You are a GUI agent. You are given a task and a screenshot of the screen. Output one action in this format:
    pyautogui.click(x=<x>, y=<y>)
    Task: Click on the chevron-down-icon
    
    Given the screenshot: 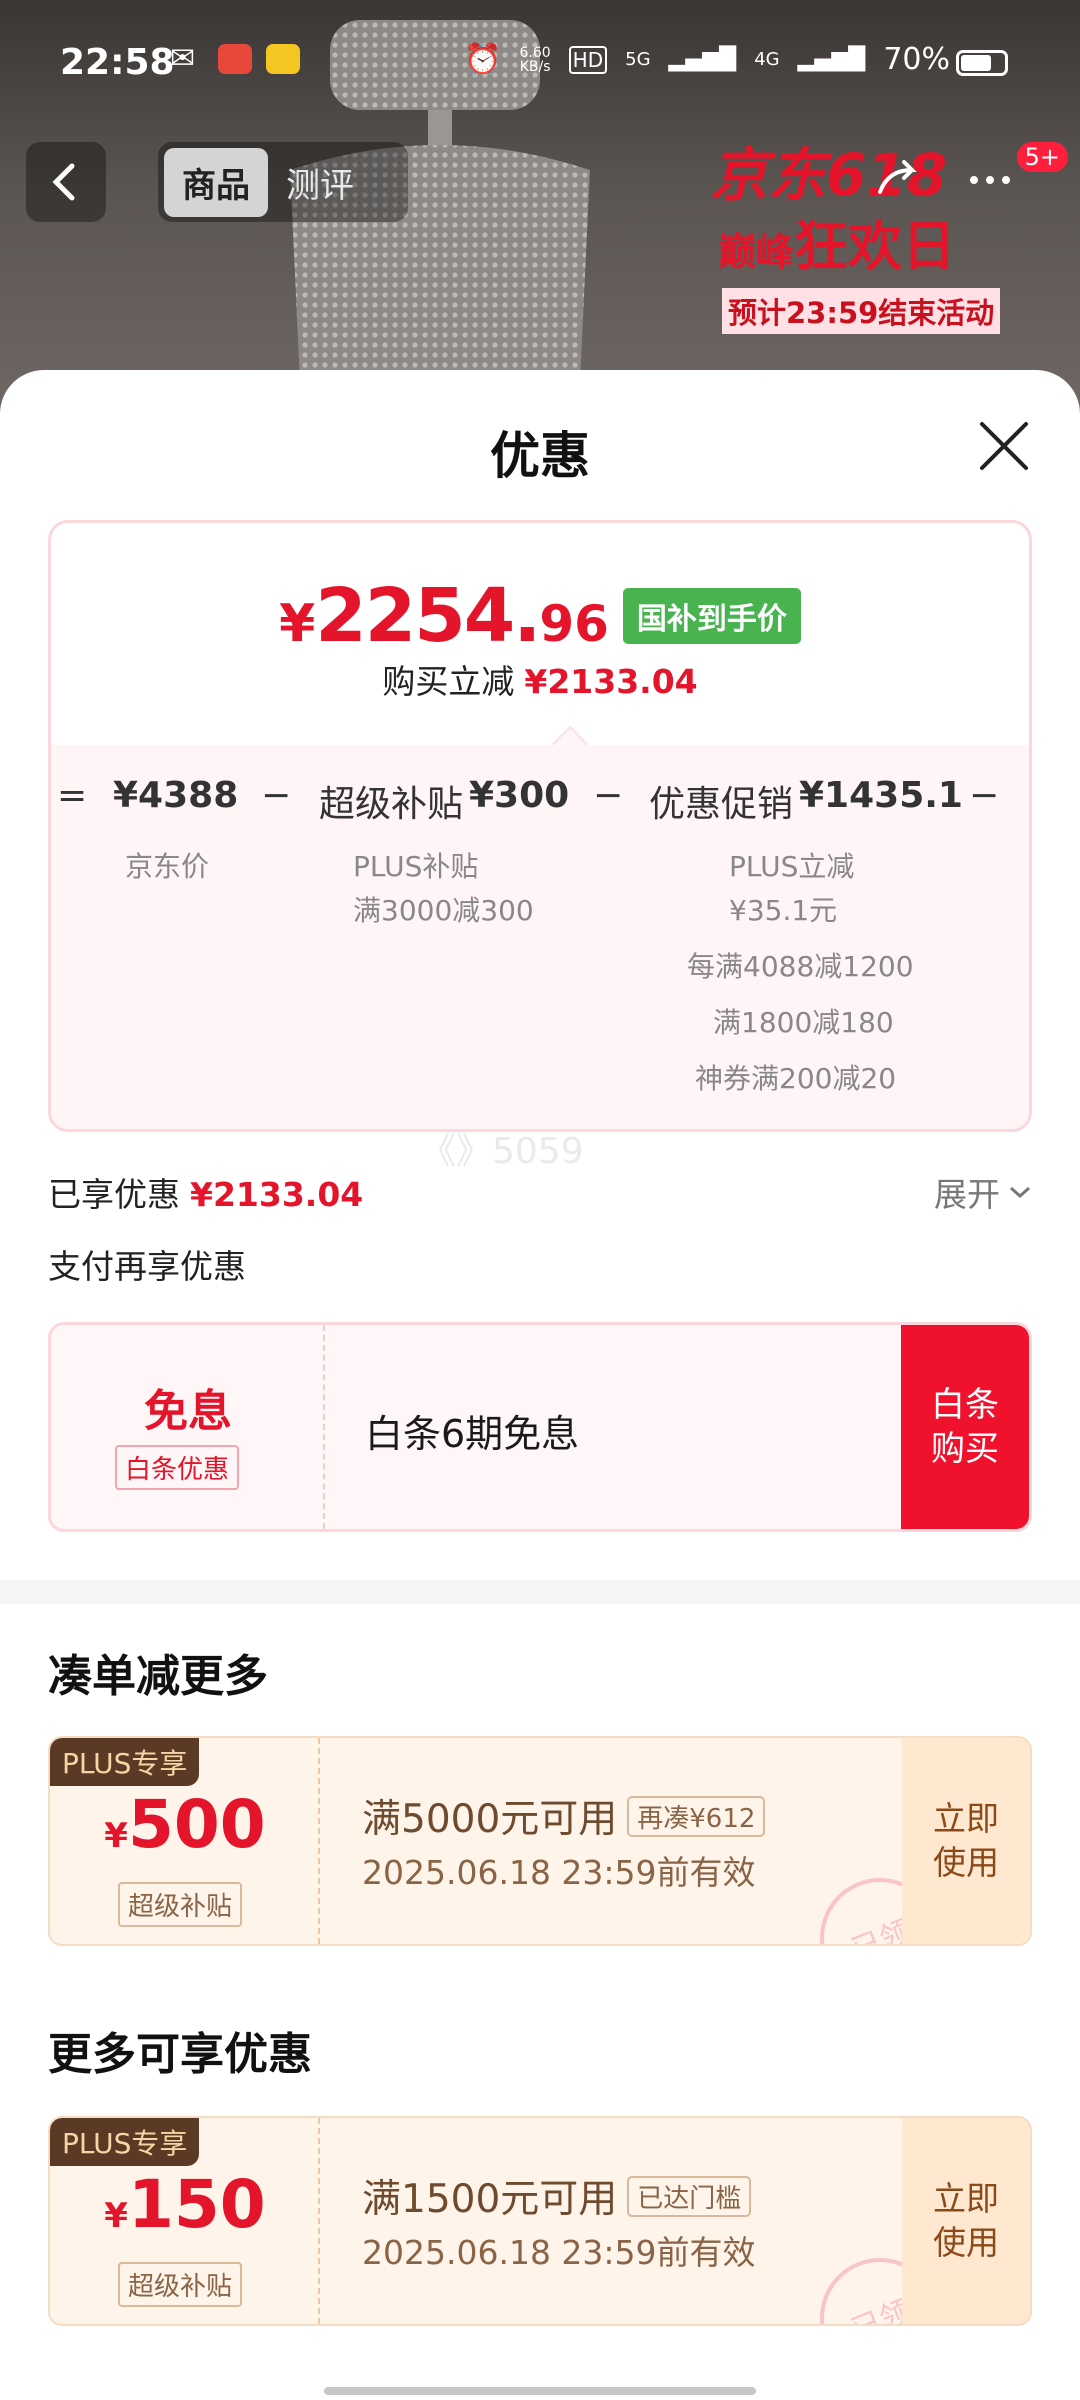 What is the action you would take?
    pyautogui.click(x=1020, y=1192)
    